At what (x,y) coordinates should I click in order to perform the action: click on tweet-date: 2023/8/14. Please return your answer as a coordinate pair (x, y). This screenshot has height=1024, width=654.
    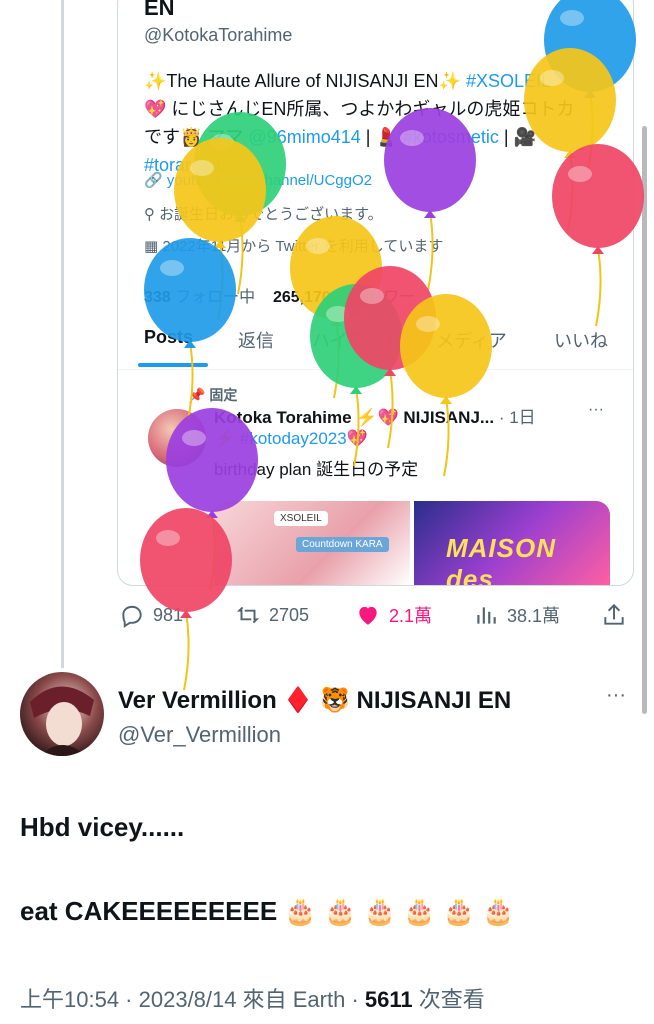
    Looking at the image, I should click on (188, 999).